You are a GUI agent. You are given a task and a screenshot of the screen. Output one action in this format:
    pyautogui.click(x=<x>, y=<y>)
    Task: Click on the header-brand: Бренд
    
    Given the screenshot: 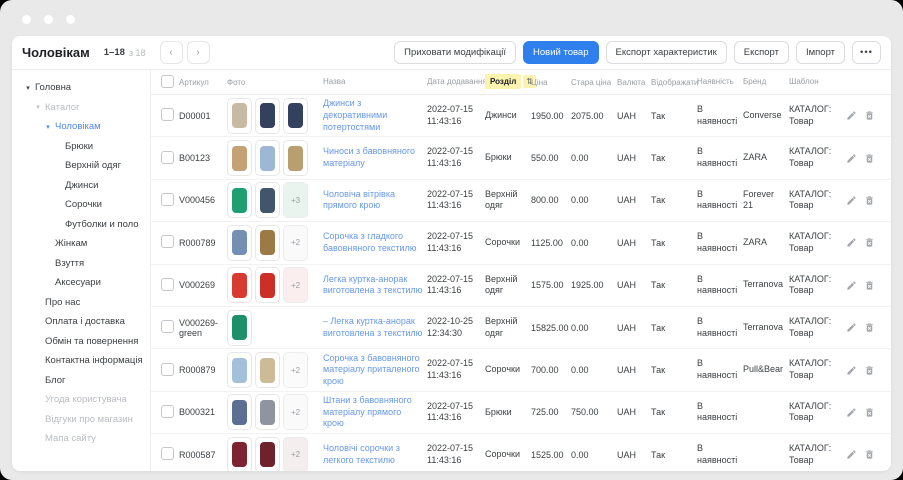 What is the action you would take?
    pyautogui.click(x=764, y=82)
    